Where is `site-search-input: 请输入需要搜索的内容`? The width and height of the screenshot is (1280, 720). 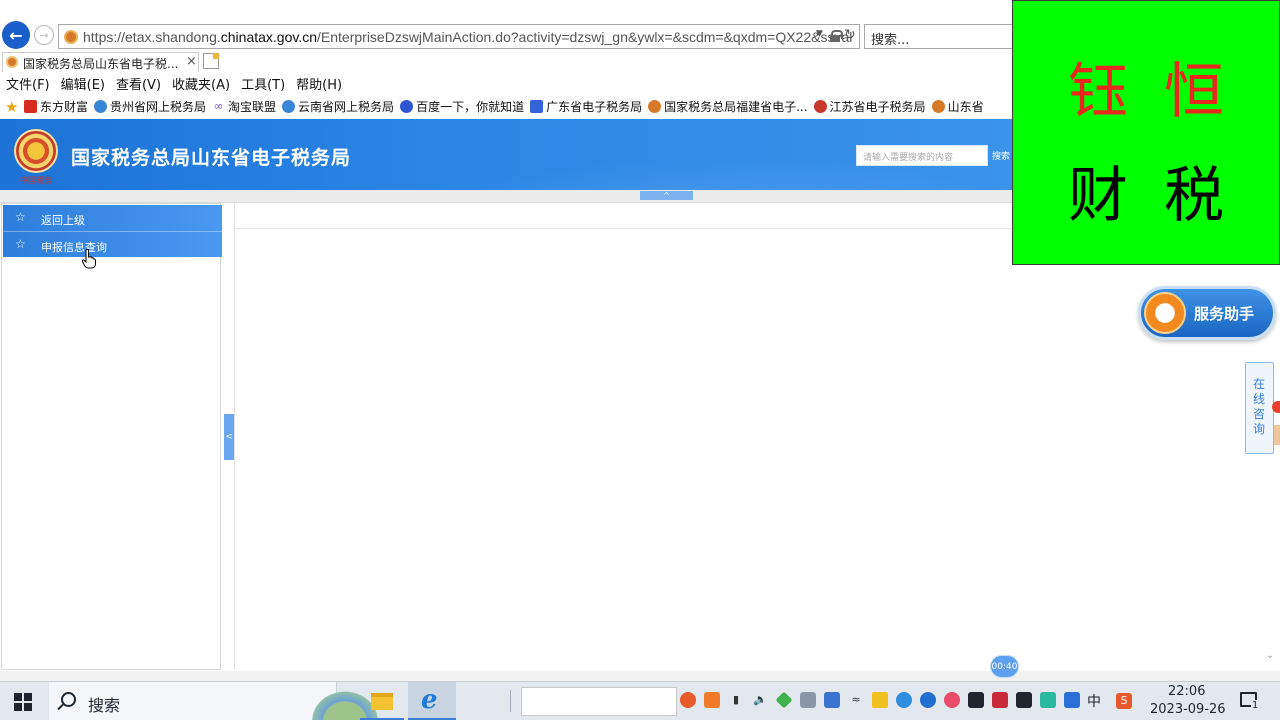
site-search-input: 请输入需要搜索的内容 is located at coordinates (922, 155).